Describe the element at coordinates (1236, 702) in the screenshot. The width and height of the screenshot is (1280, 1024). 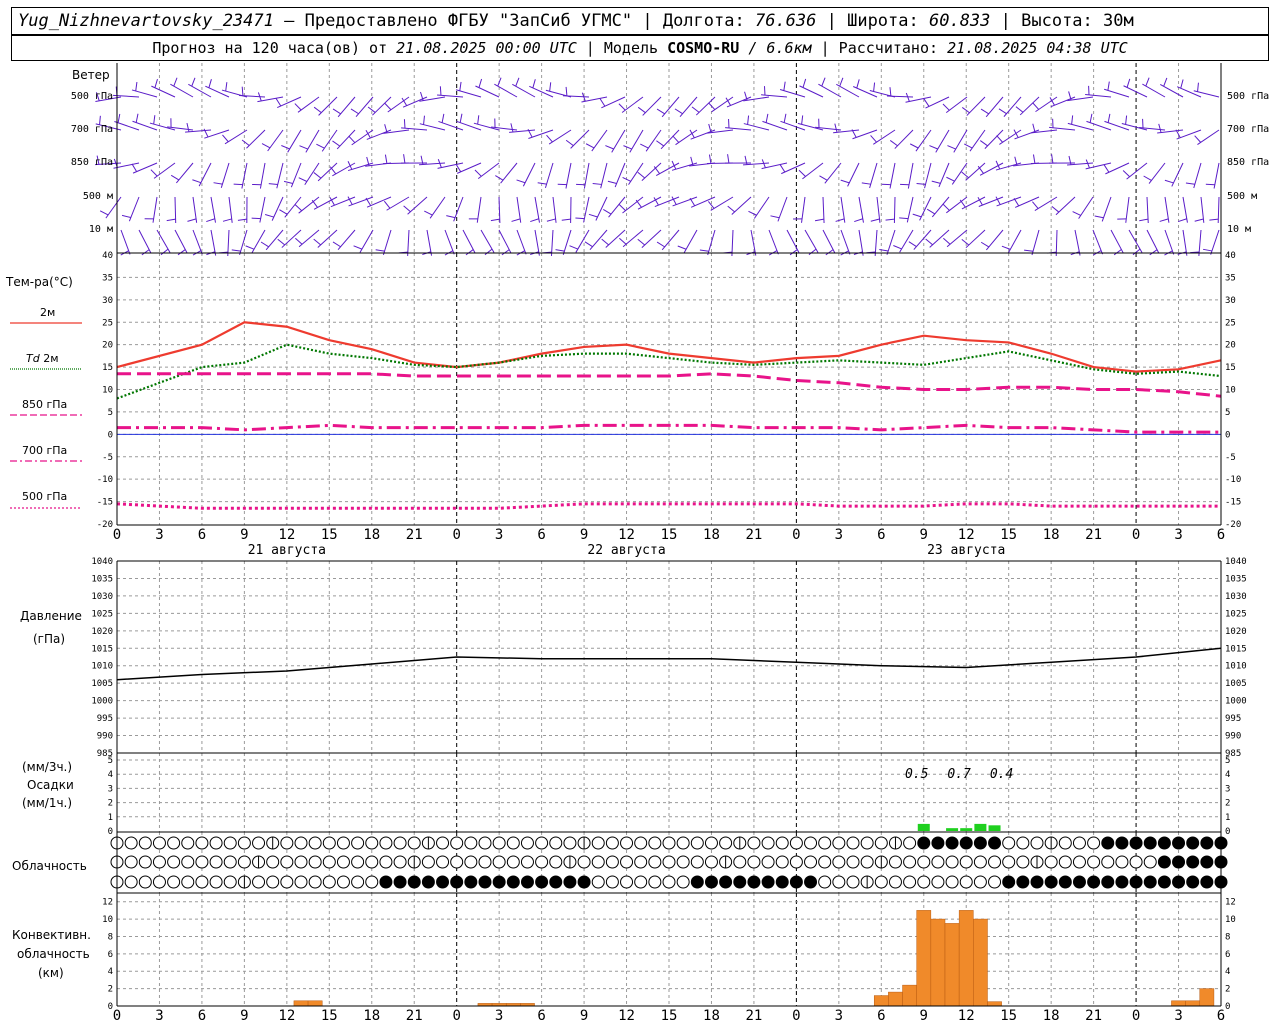
I see `y-tick-label: 1000` at that location.